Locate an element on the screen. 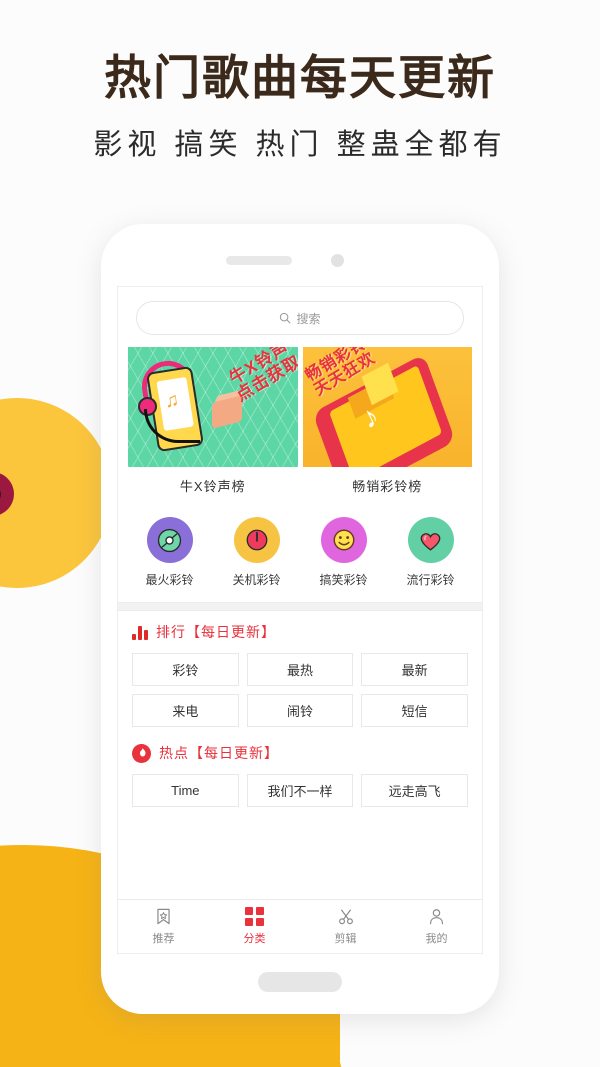  bottom-tabbar: 推荐 分类 剪辑 我的 is located at coordinates (300, 926).